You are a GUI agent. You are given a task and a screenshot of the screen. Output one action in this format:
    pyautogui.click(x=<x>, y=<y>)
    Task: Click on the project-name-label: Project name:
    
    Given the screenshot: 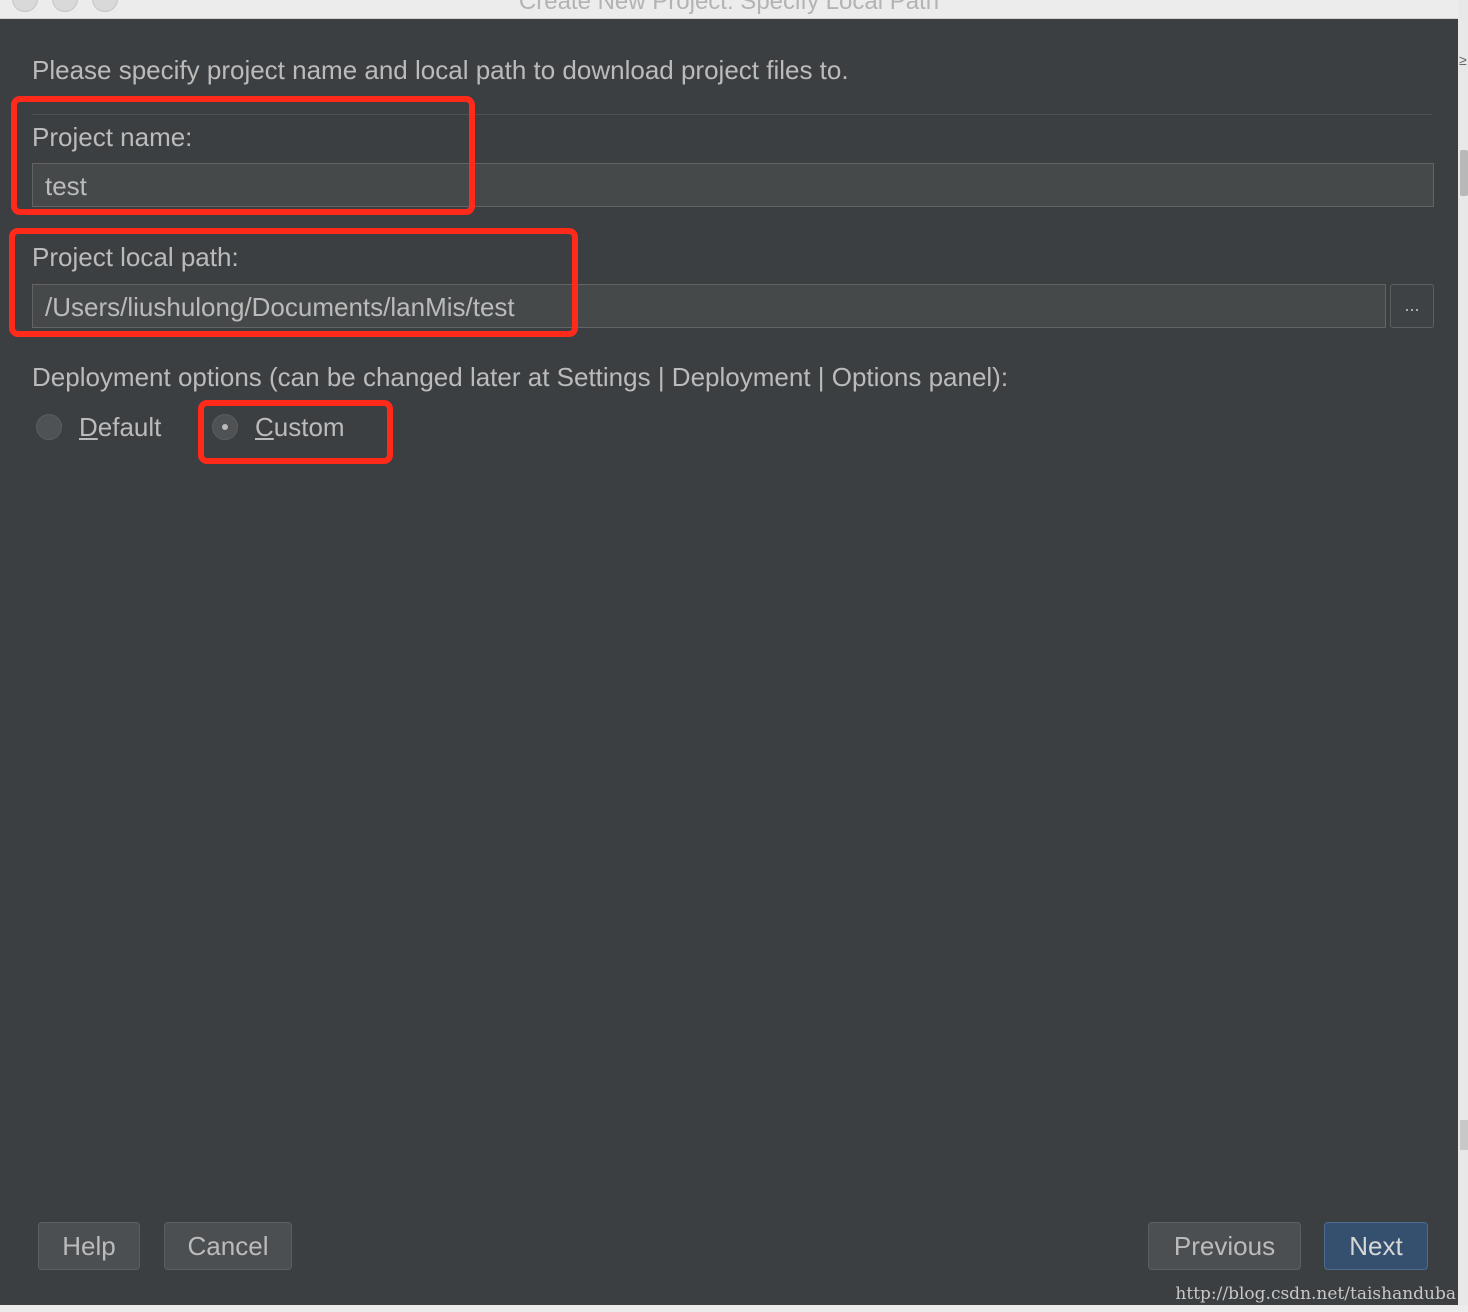 What is the action you would take?
    pyautogui.click(x=112, y=137)
    